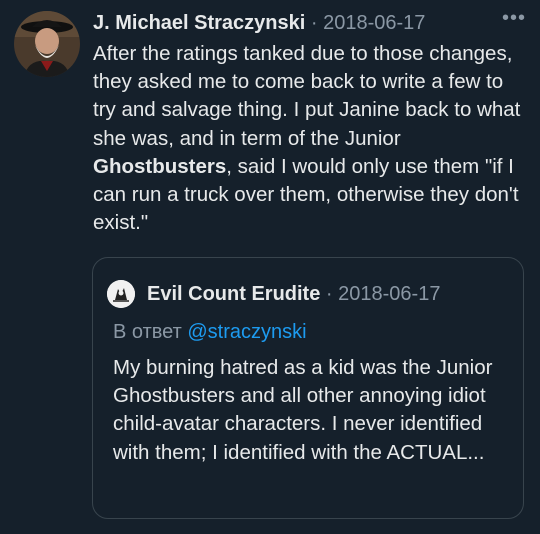 The width and height of the screenshot is (540, 534). What do you see at coordinates (147, 332) in the screenshot?
I see `reply-prefix: В ответ` at bounding box center [147, 332].